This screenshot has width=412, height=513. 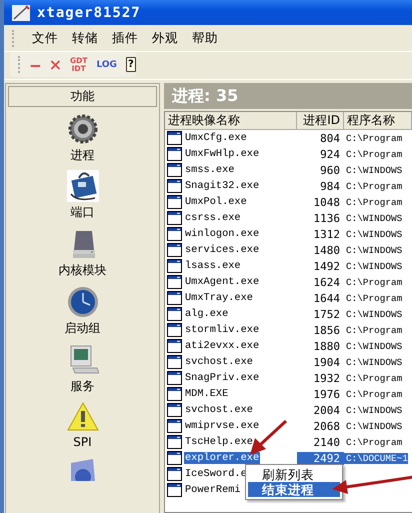 I want to click on table-cell: UmxTray.exe, so click(x=219, y=298).